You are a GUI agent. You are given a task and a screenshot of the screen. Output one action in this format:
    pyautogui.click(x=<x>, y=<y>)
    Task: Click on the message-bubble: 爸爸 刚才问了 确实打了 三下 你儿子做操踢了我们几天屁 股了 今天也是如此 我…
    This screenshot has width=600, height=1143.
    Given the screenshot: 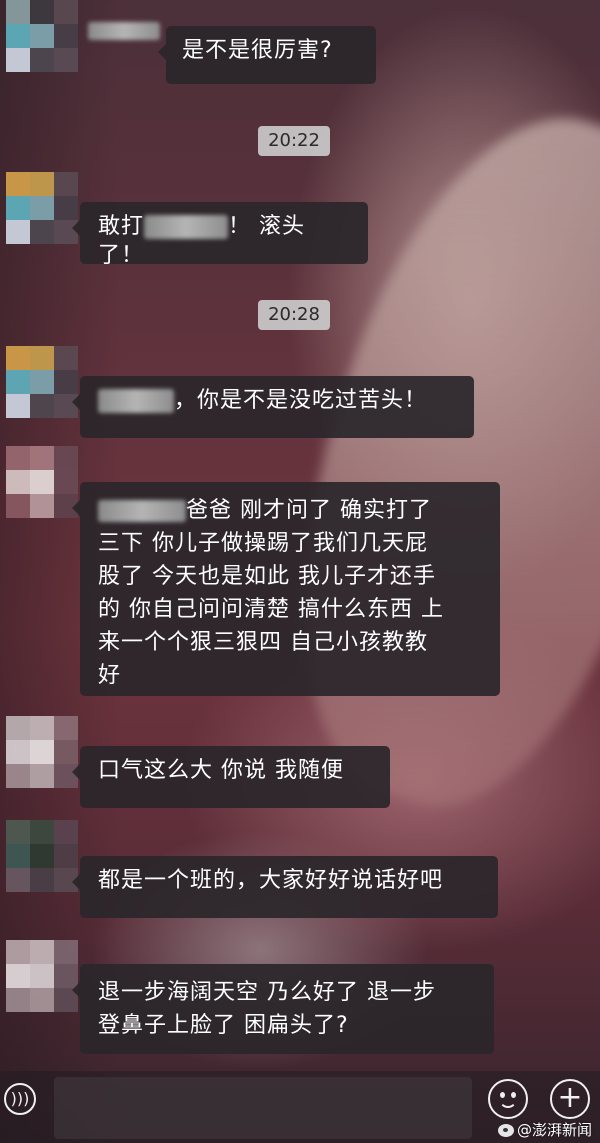 What is the action you would take?
    pyautogui.click(x=286, y=589)
    